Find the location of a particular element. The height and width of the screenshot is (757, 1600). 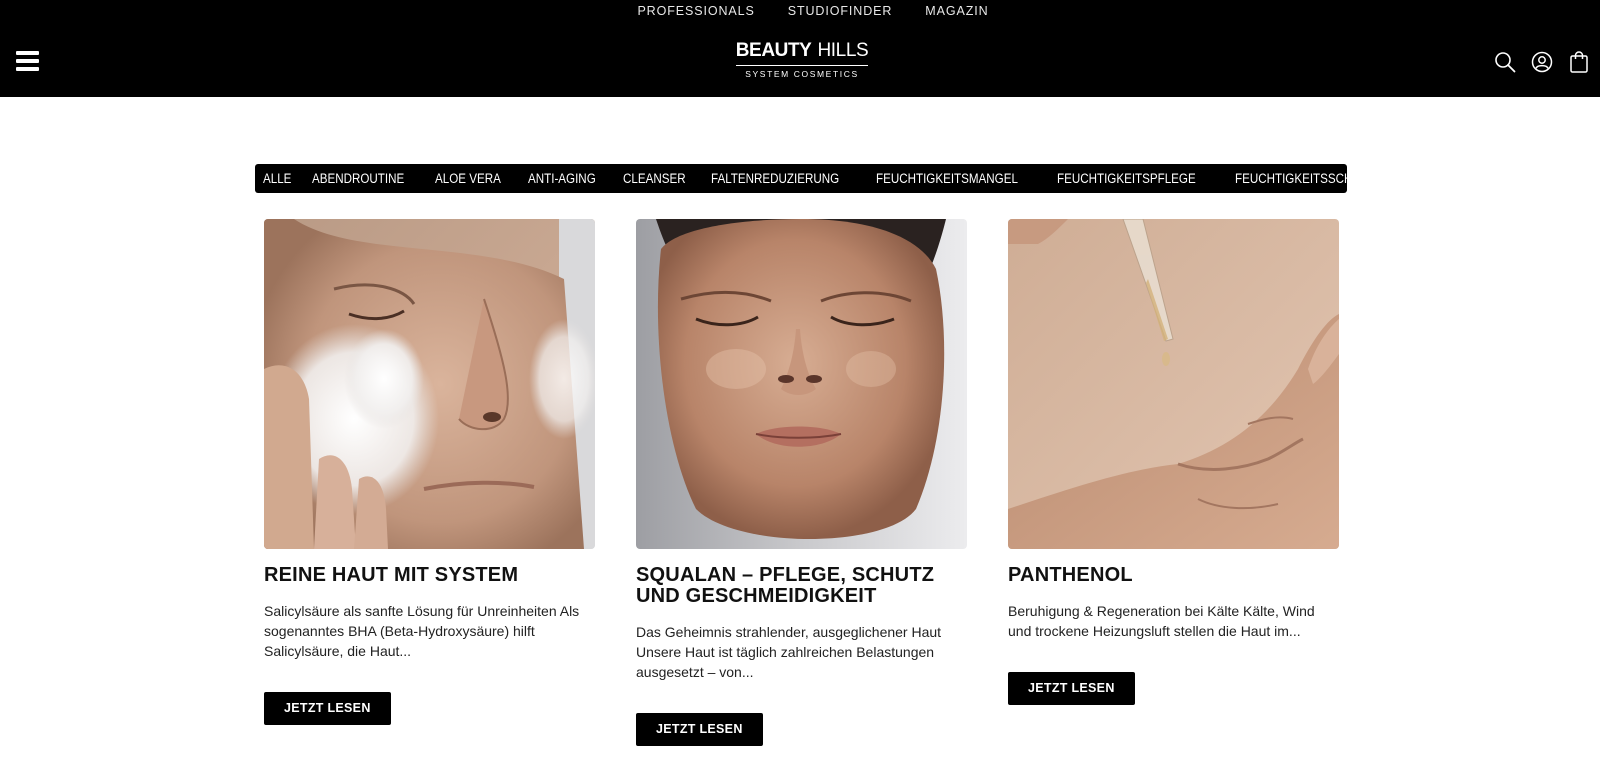

category-feuchtigkeitsmangel: FEUCHTIGKEITSMANGEL is located at coordinates (947, 178).